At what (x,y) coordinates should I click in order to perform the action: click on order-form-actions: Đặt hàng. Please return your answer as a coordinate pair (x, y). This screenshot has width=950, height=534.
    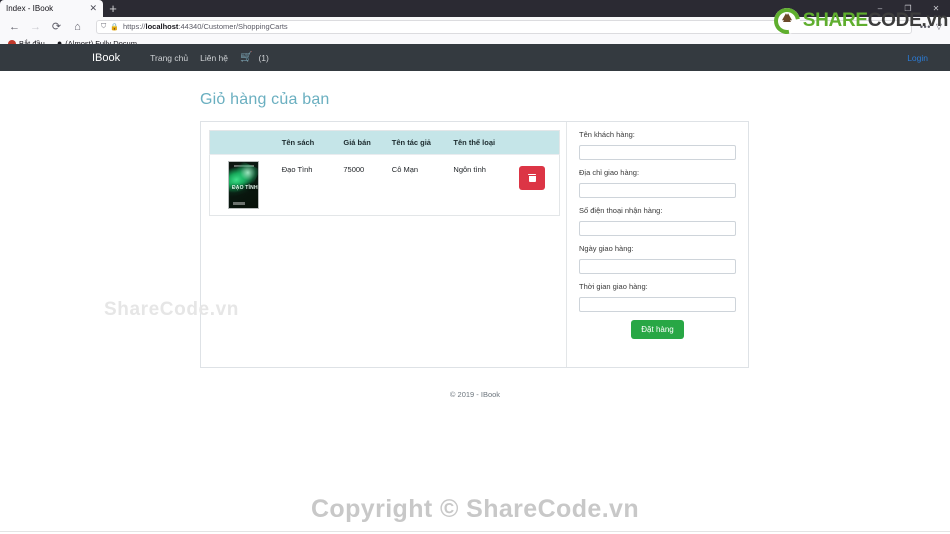
    Looking at the image, I should click on (657, 329).